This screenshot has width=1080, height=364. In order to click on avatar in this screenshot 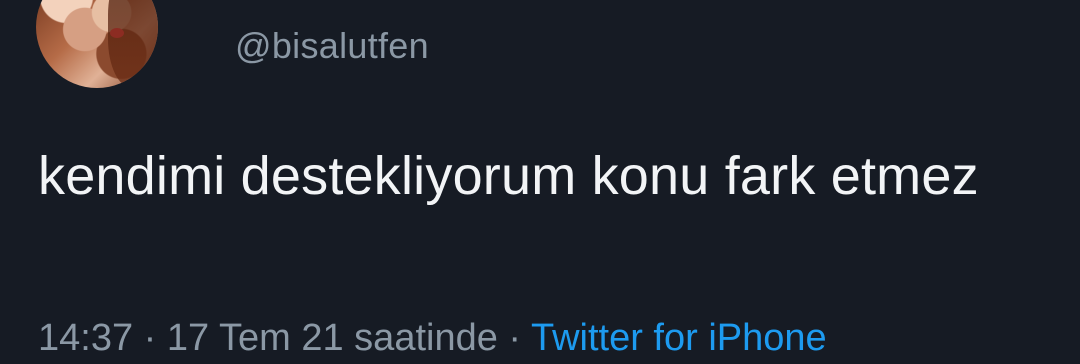, I will do `click(97, 44)`.